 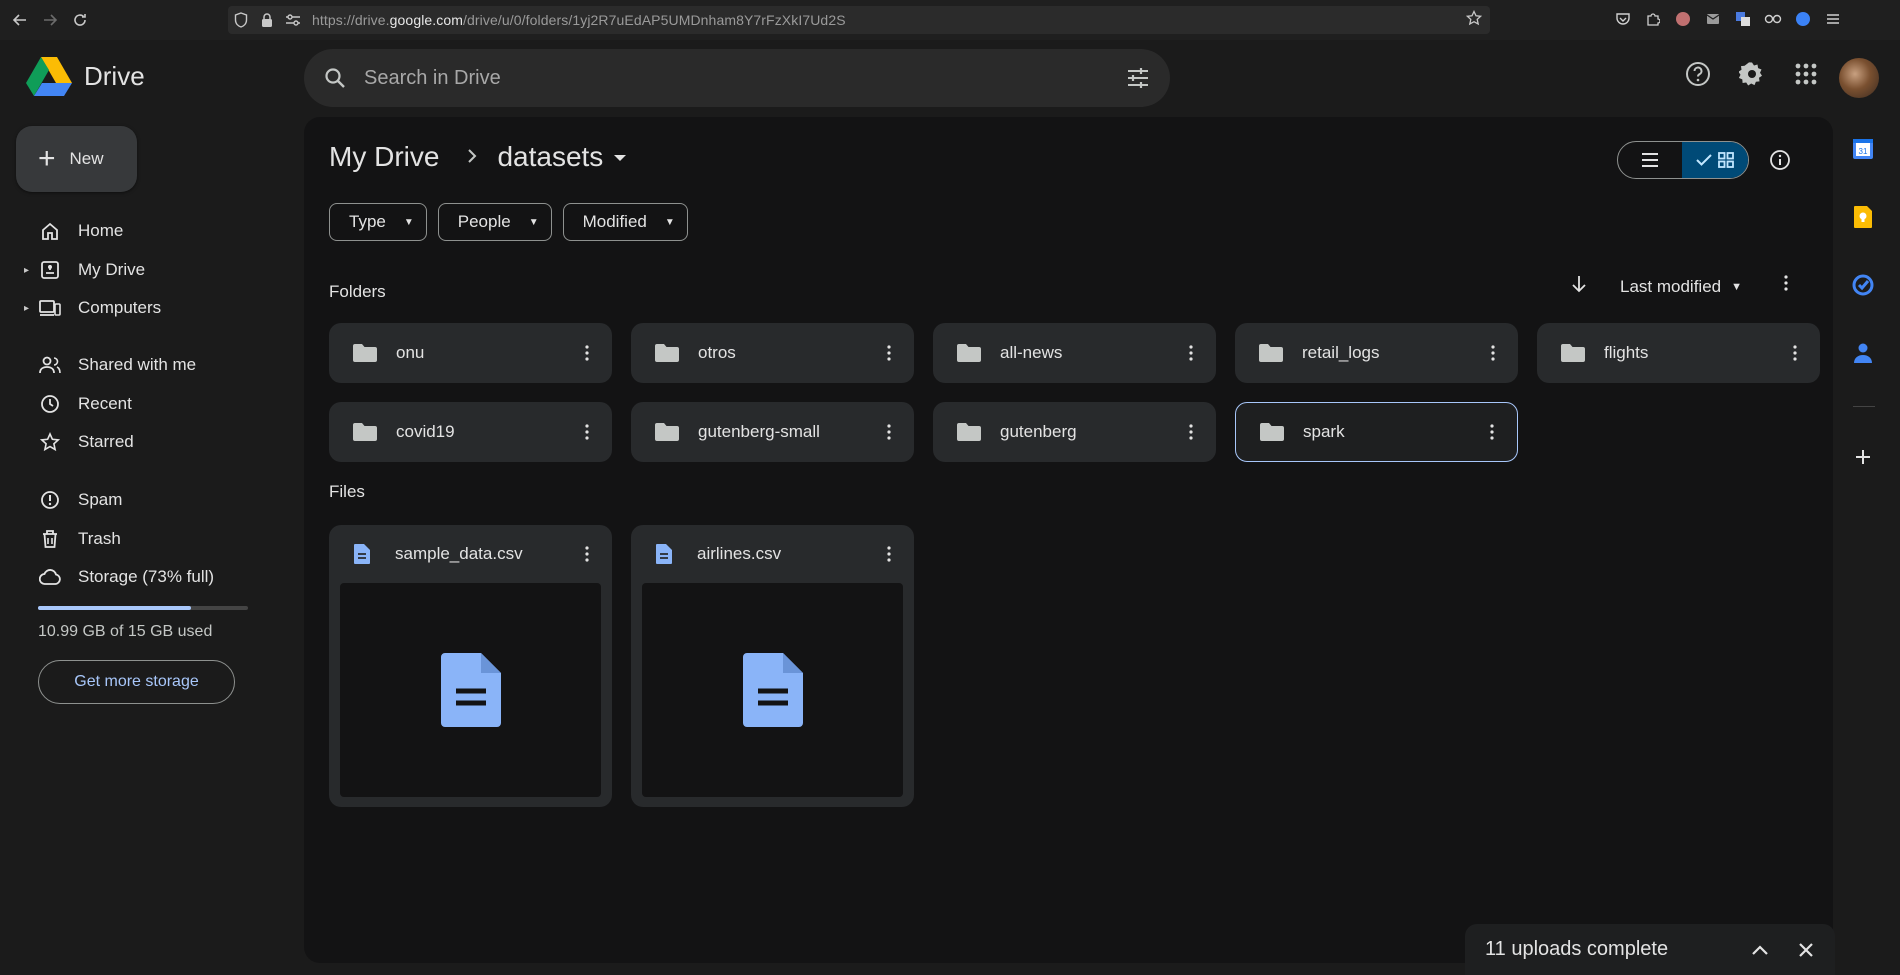 What do you see at coordinates (335, 78) in the screenshot?
I see `search-icon` at bounding box center [335, 78].